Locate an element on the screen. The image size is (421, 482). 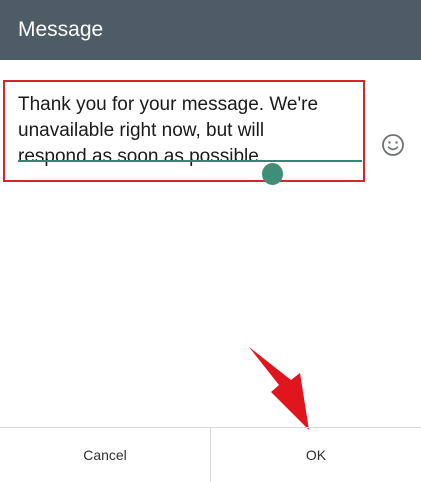
message-line-2: unavailable right now, but will is located at coordinates (141, 130).